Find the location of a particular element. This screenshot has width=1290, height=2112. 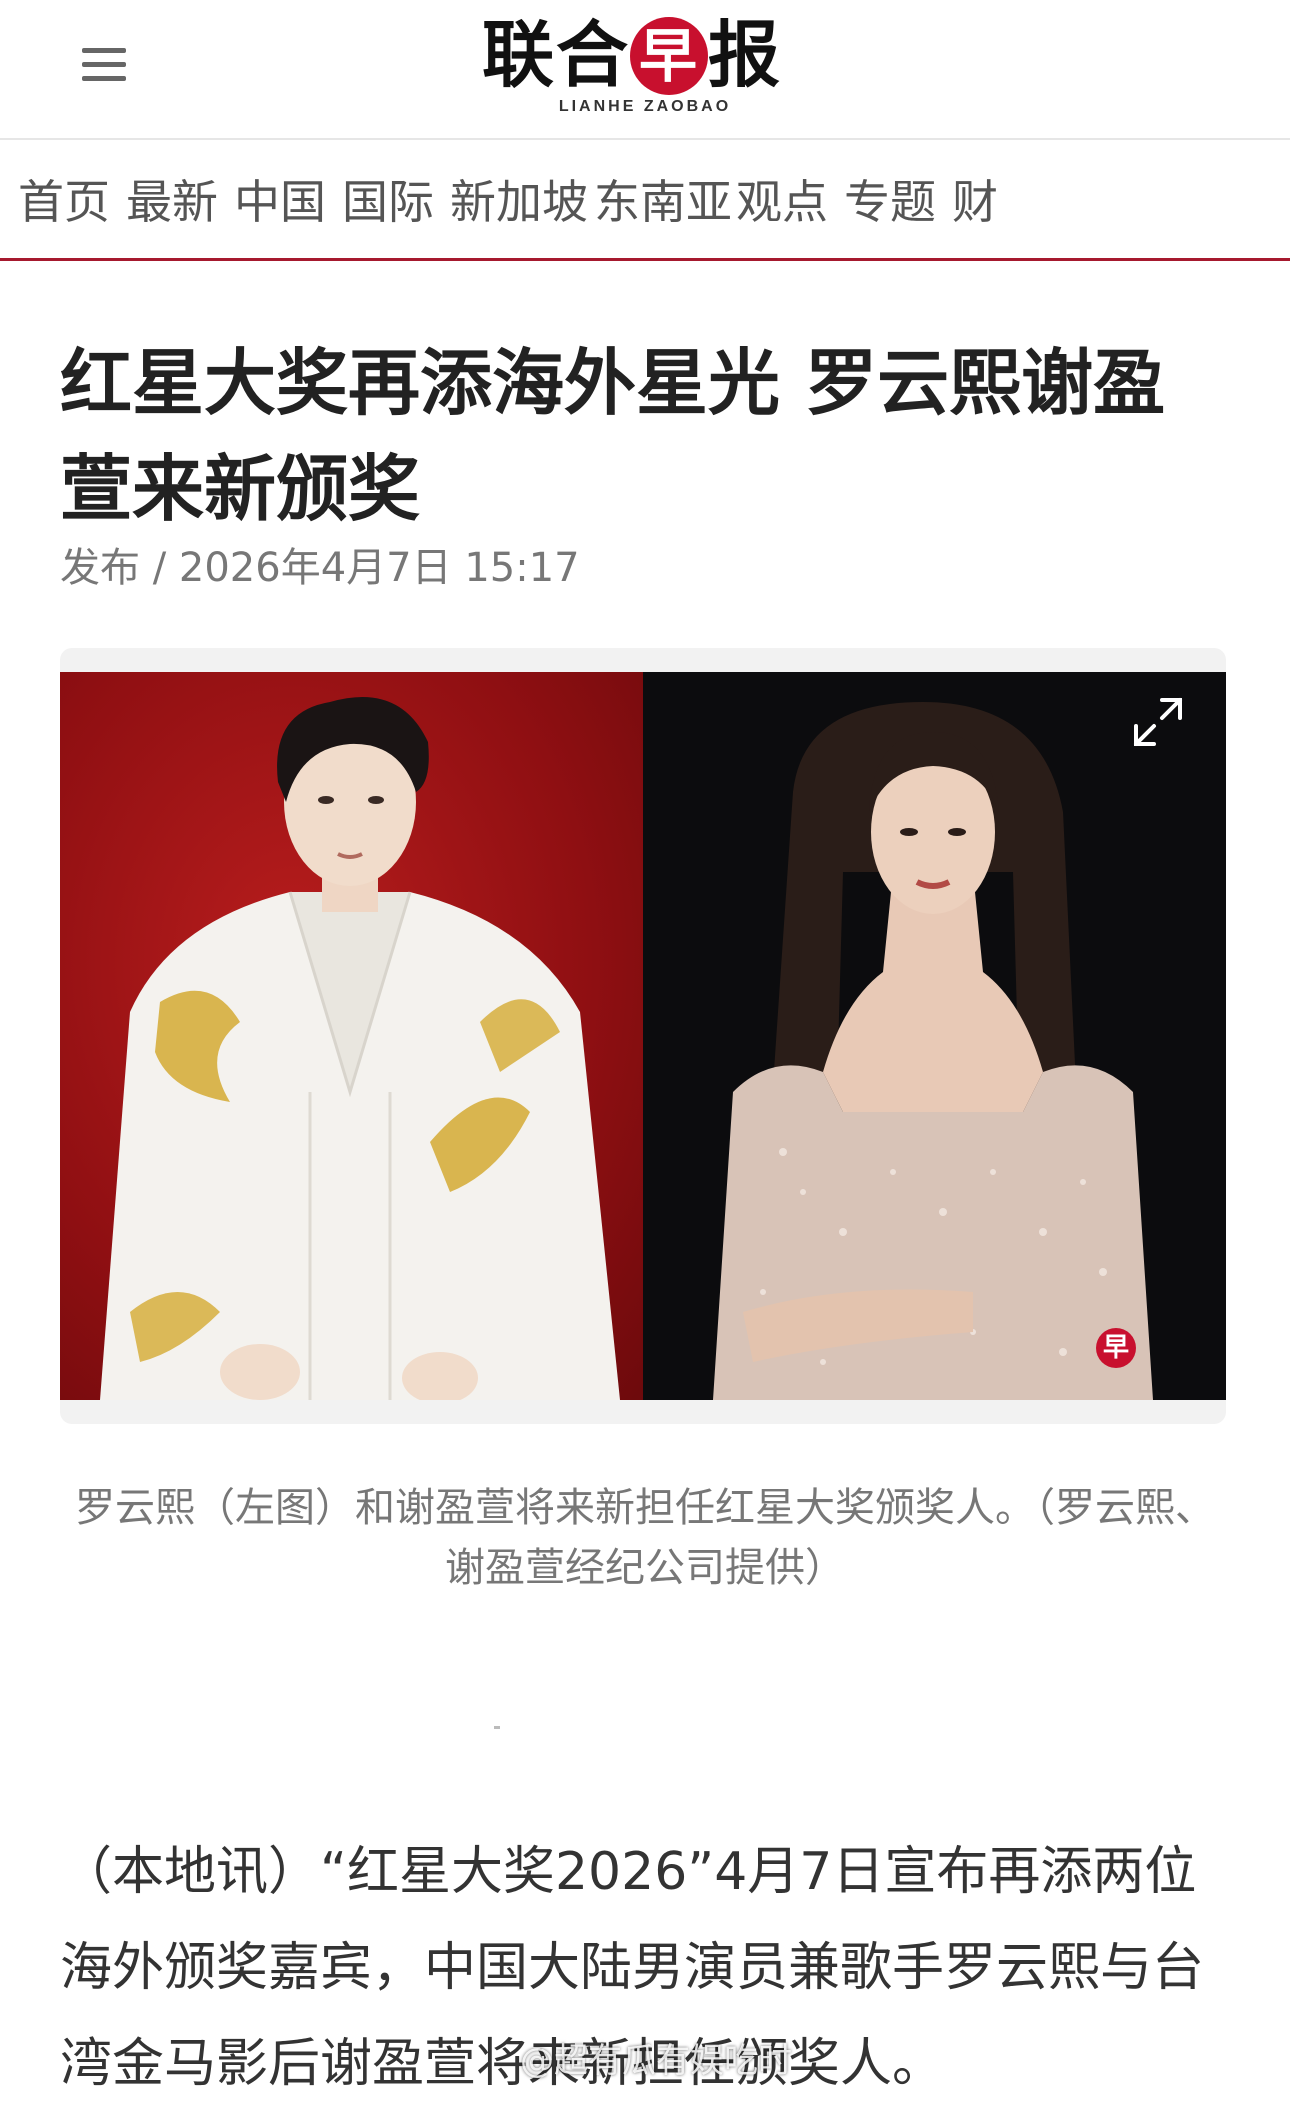

nav-item-singapore: 新加坡 is located at coordinates (519, 202).